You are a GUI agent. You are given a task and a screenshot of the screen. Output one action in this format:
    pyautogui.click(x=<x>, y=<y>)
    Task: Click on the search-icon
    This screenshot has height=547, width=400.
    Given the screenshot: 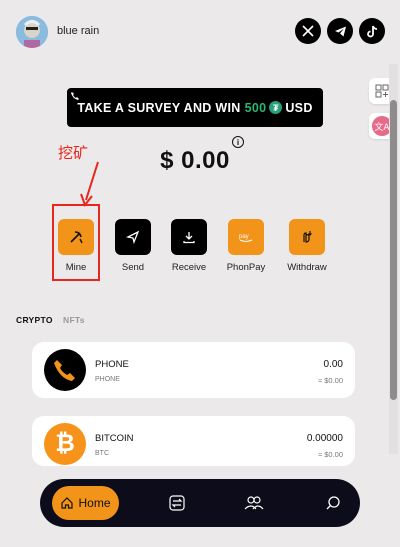 What is the action you would take?
    pyautogui.click(x=333, y=503)
    